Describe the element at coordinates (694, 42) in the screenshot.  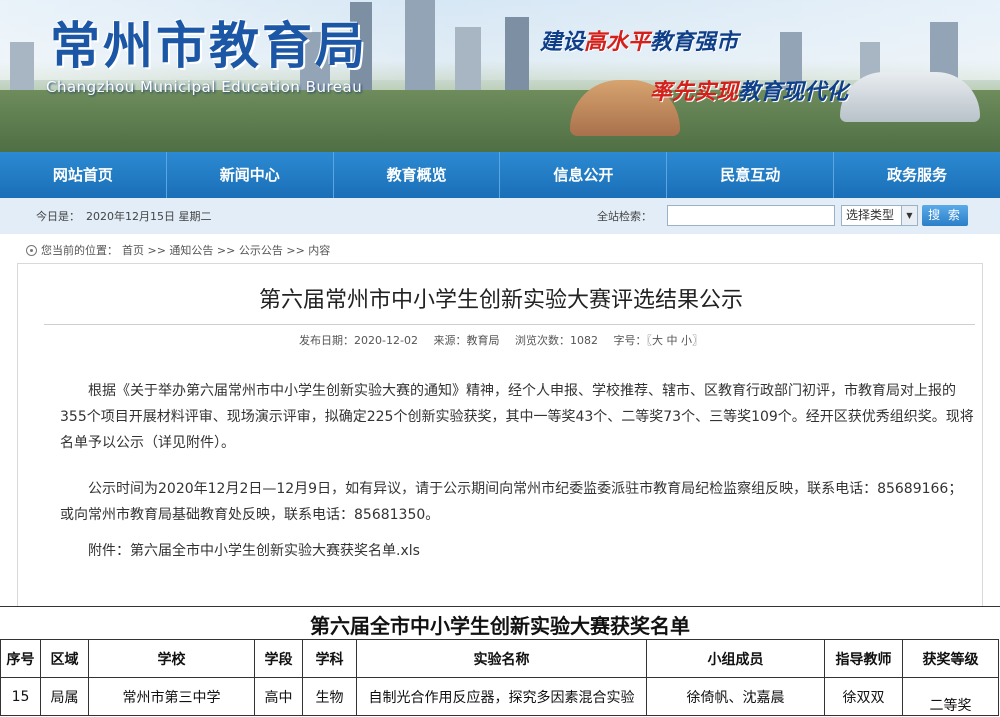
I see `slogan-1-post: 教育强市` at that location.